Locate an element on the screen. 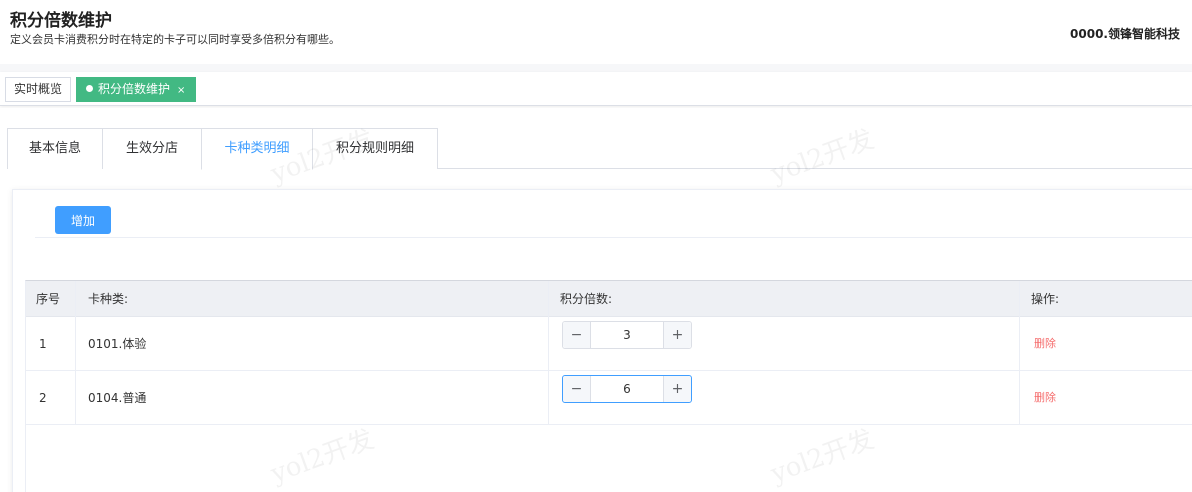 This screenshot has width=1192, height=492. tab-label: 生效分店 is located at coordinates (151, 148).